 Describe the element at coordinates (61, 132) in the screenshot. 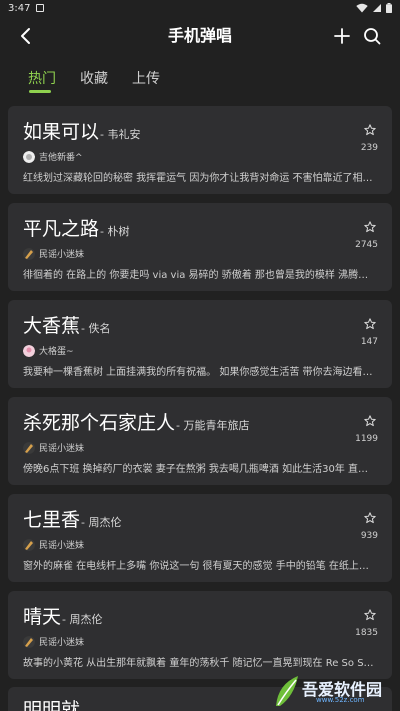

I see `song-name: 如果可以` at that location.